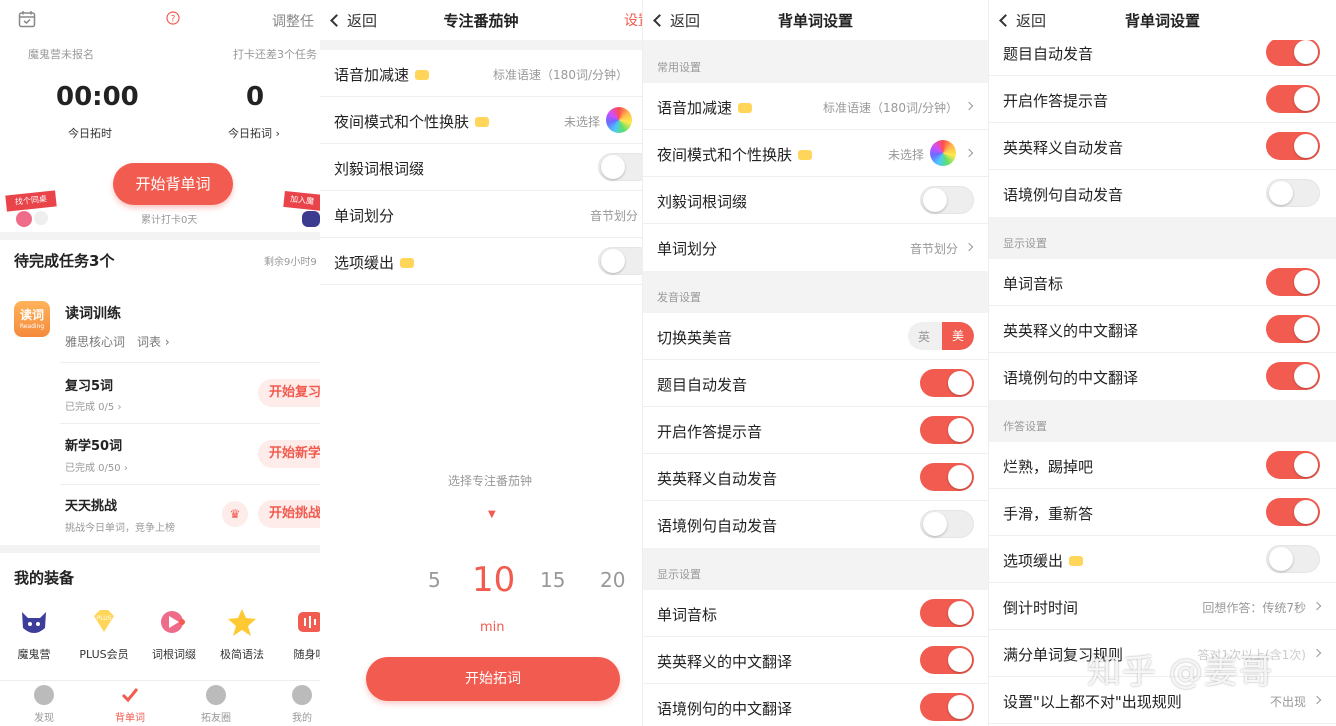  What do you see at coordinates (235, 514) in the screenshot?
I see `crown-icon: ♛` at bounding box center [235, 514].